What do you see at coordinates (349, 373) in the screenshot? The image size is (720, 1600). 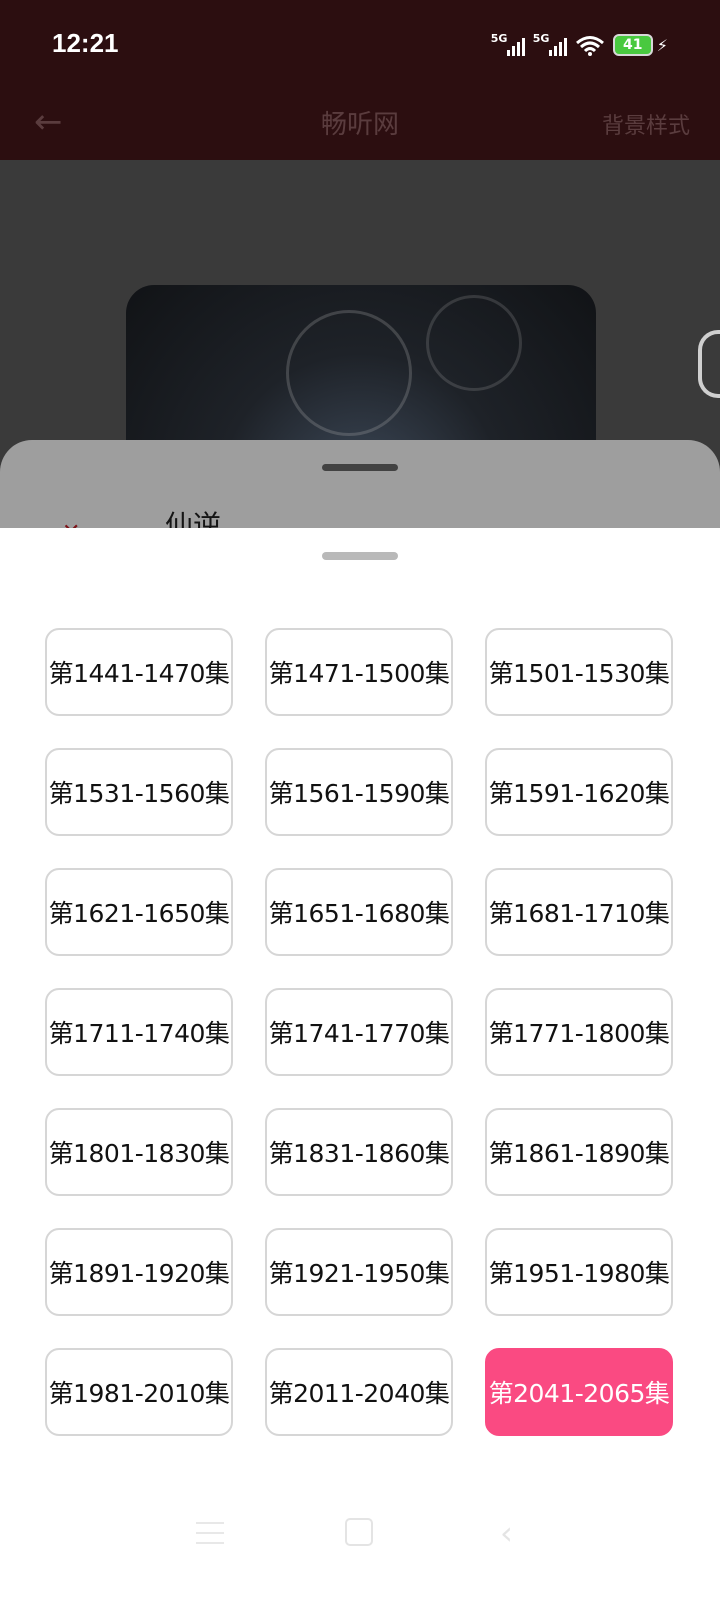 I see `cover-decoration` at bounding box center [349, 373].